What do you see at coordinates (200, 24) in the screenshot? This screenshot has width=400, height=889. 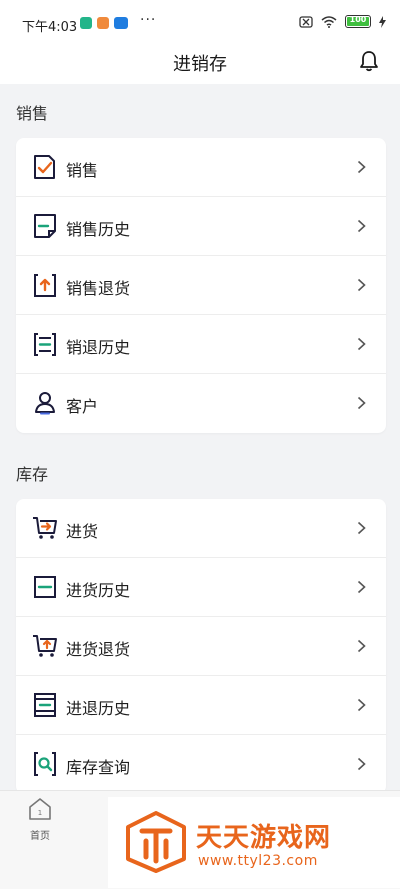 I see `status-bar: 下午4:03 ··· 100` at bounding box center [200, 24].